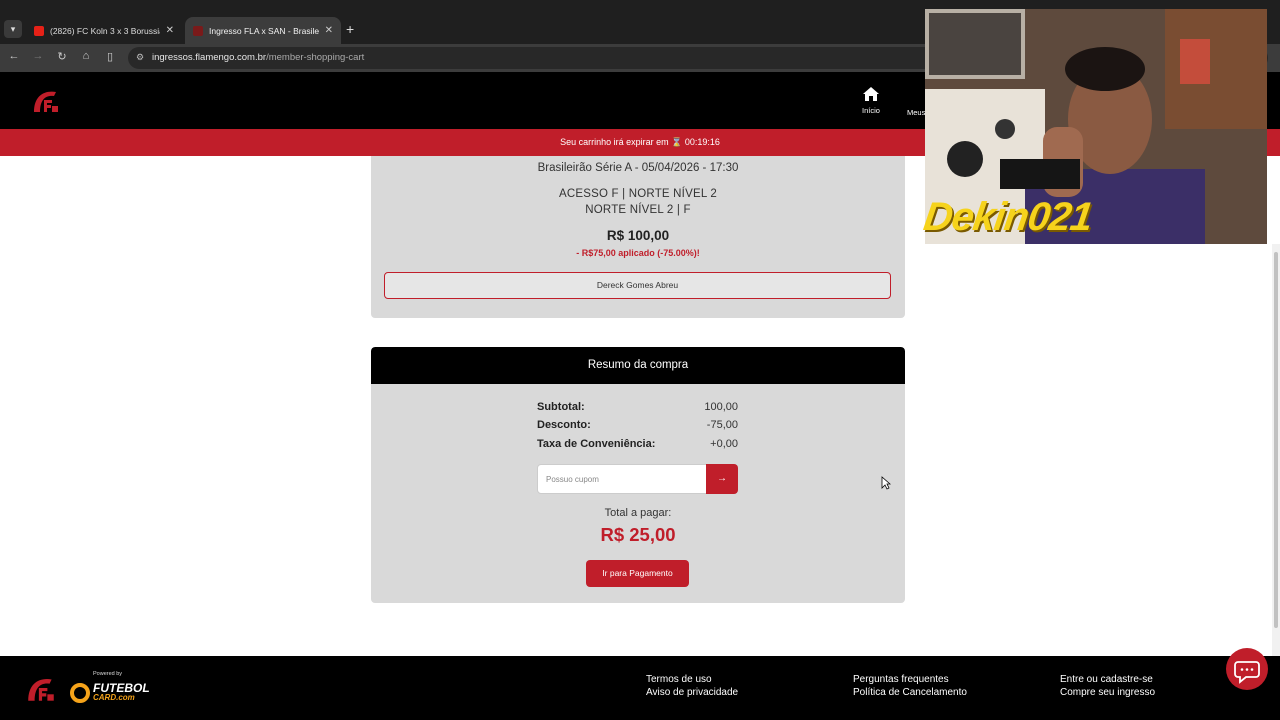 The width and height of the screenshot is (1280, 720). What do you see at coordinates (1276, 440) in the screenshot?
I see `scrollbar-thumb` at bounding box center [1276, 440].